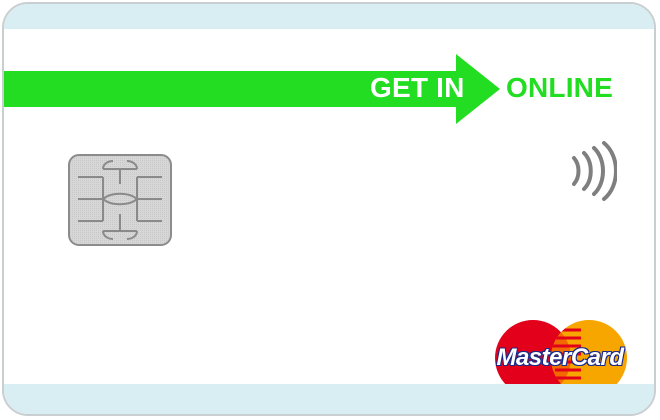  Describe the element at coordinates (559, 87) in the screenshot. I see `slogan-part2: ONLINE` at that location.